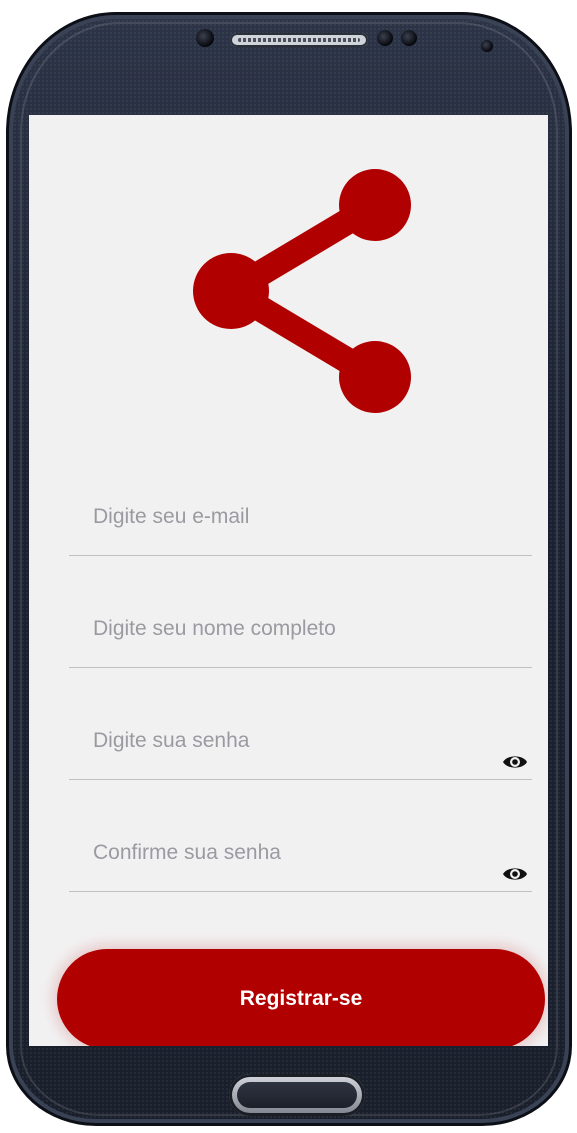  I want to click on earpiece-speaker, so click(299, 40).